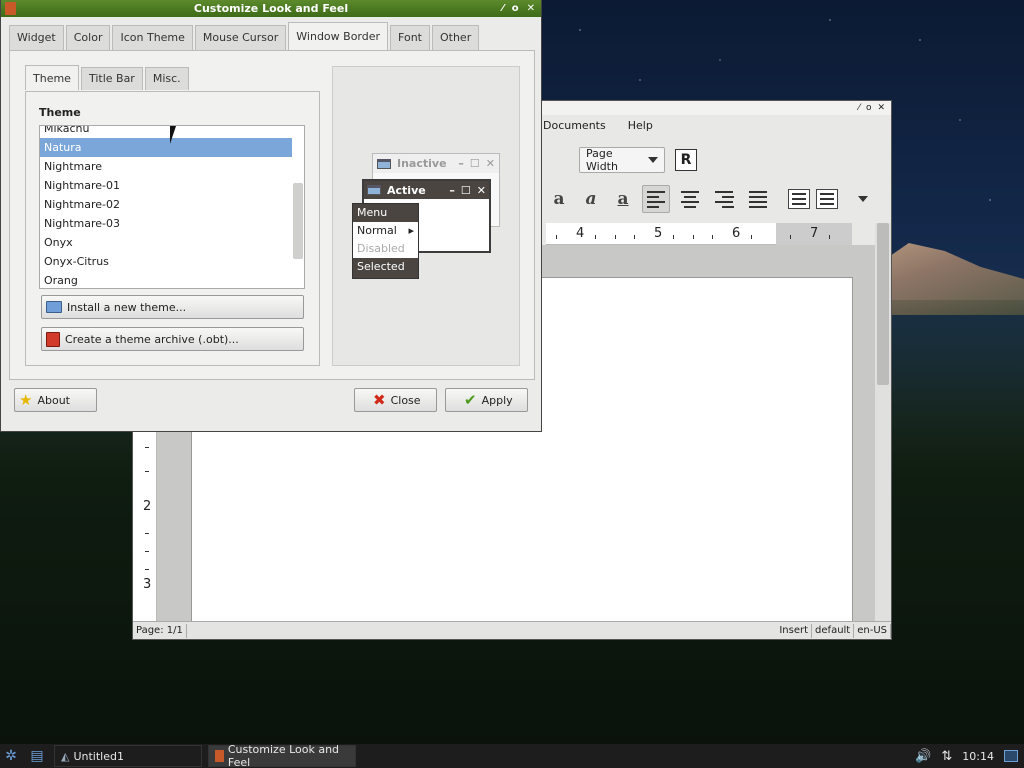 Image resolution: width=1024 pixels, height=768 pixels. Describe the element at coordinates (166, 223) in the screenshot. I see `list-item: Nightmare-03` at that location.